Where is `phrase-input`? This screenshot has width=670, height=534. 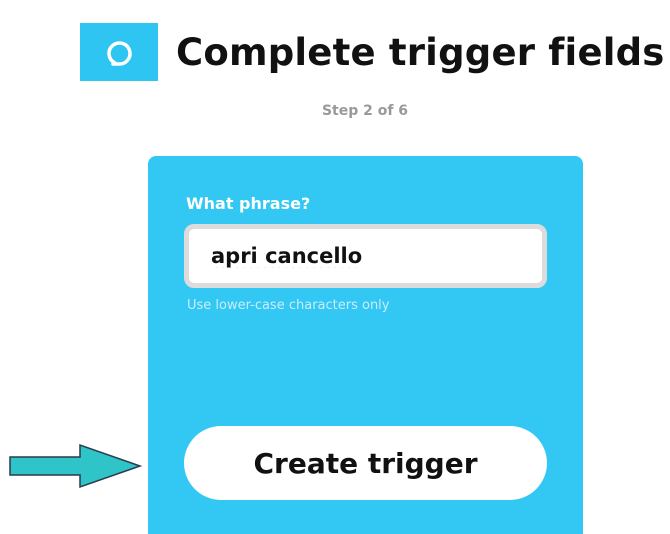
phrase-input is located at coordinates (365, 256).